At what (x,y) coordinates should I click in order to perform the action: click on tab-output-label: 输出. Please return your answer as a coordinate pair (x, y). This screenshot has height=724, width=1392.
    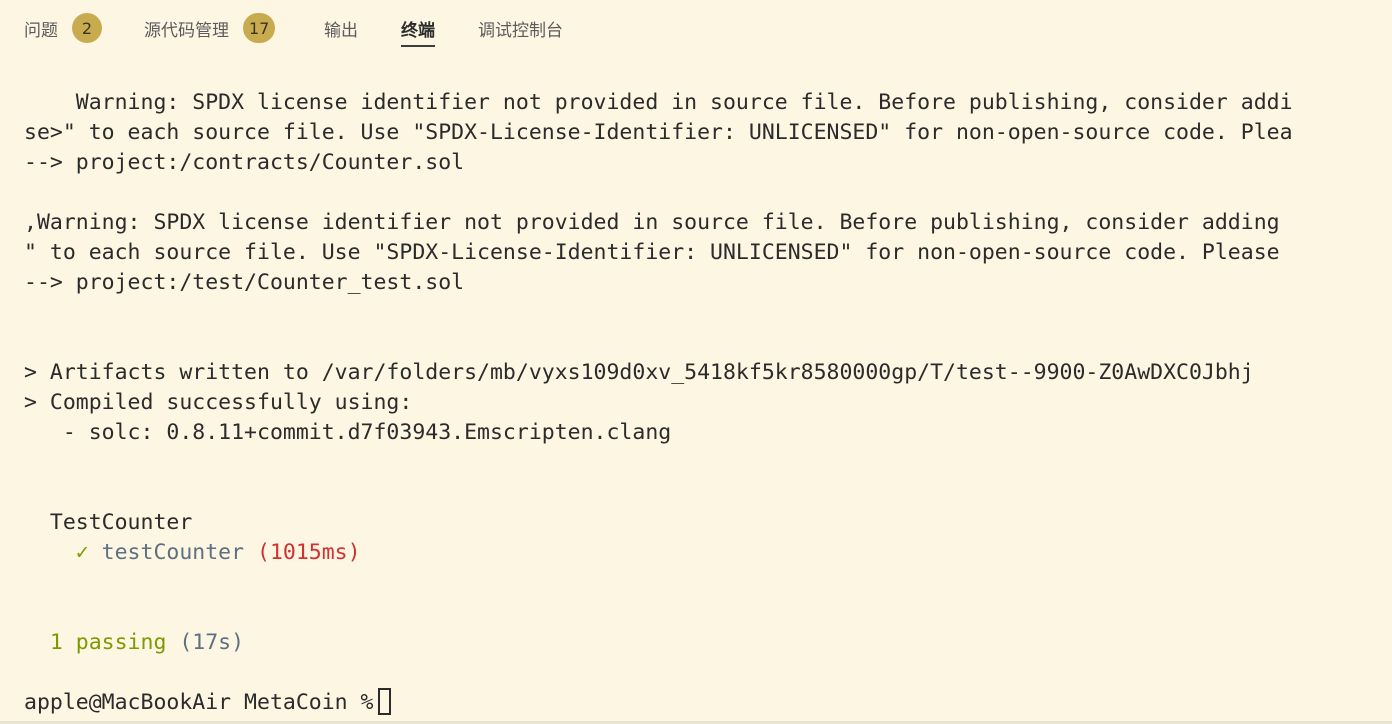
    Looking at the image, I should click on (341, 30).